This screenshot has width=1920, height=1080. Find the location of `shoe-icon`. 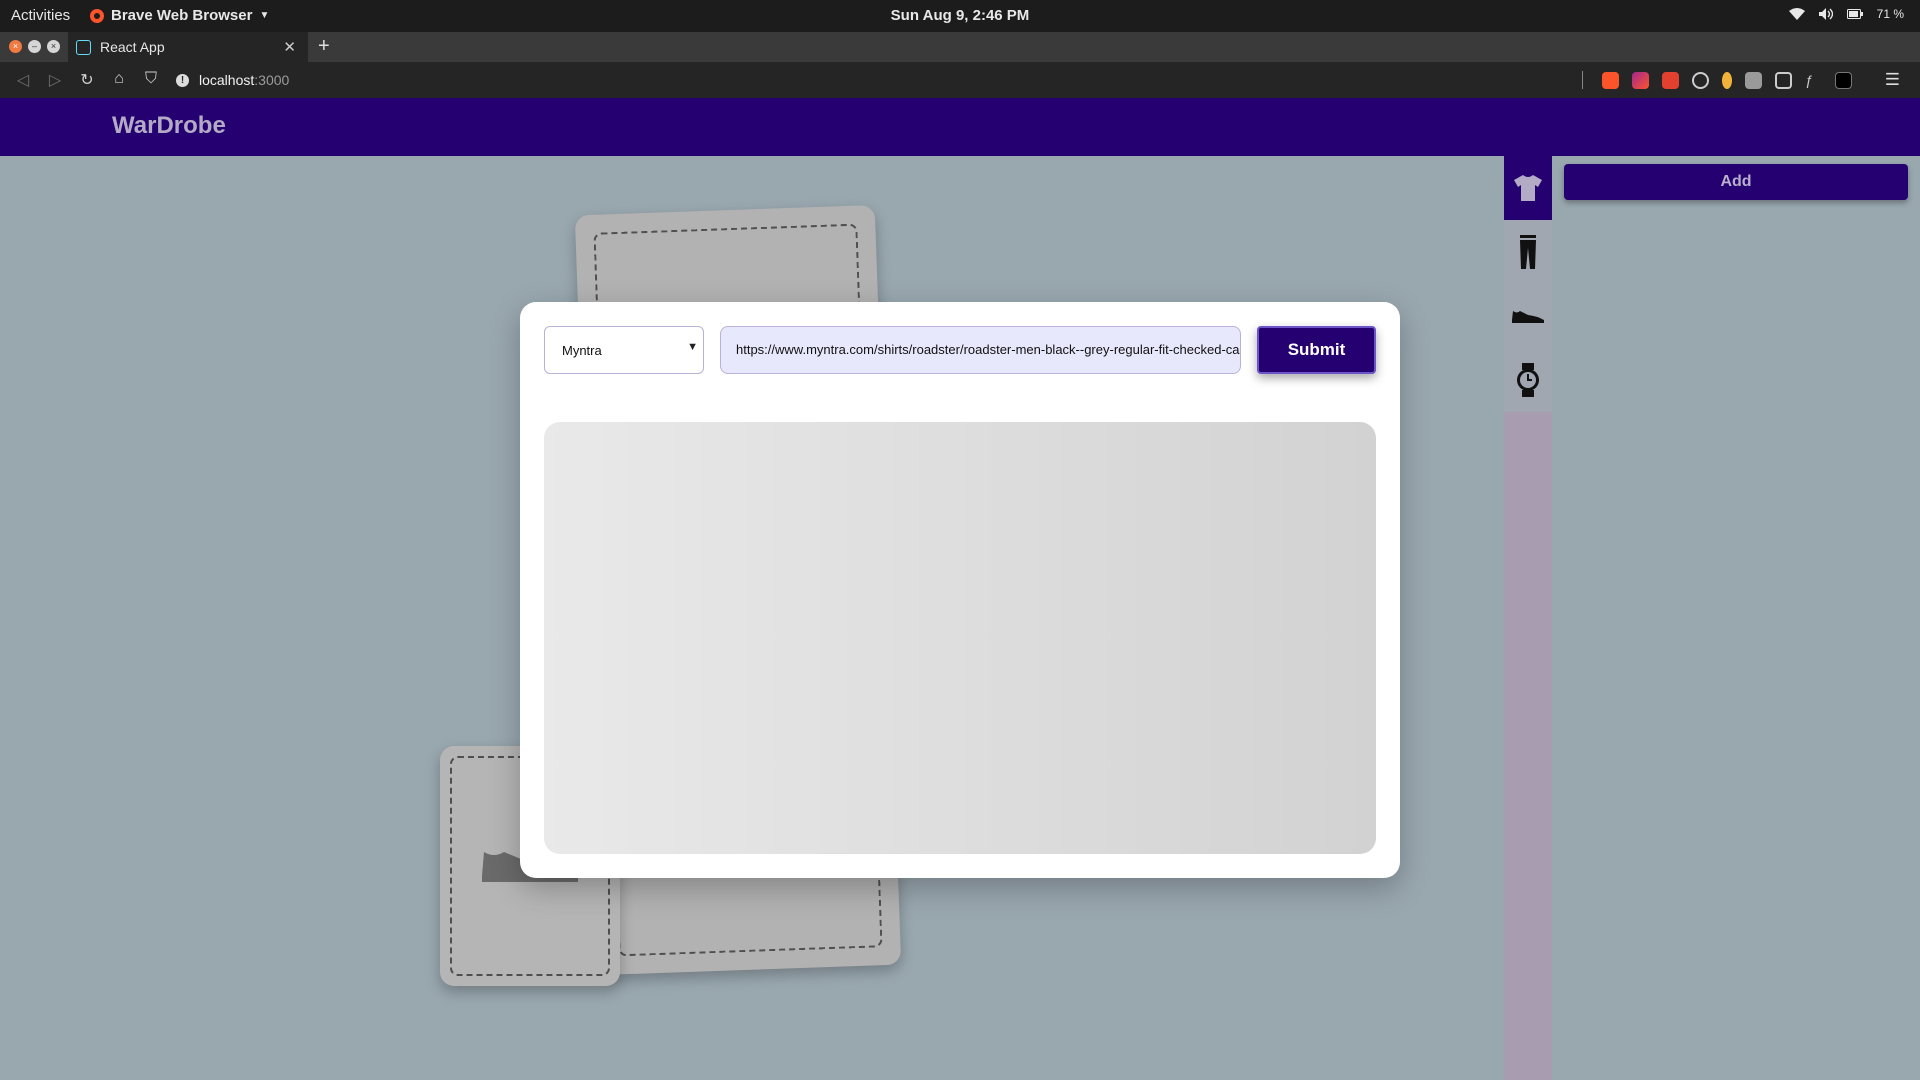

shoe-icon is located at coordinates (1528, 317).